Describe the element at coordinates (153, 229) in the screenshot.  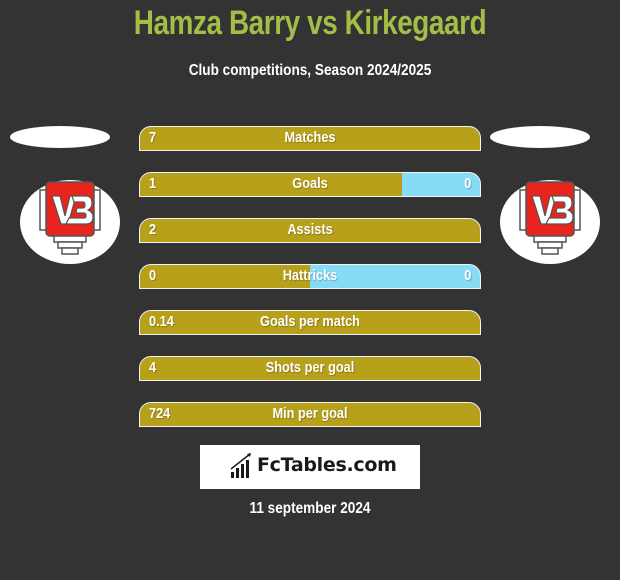
I see `left-value: 2` at that location.